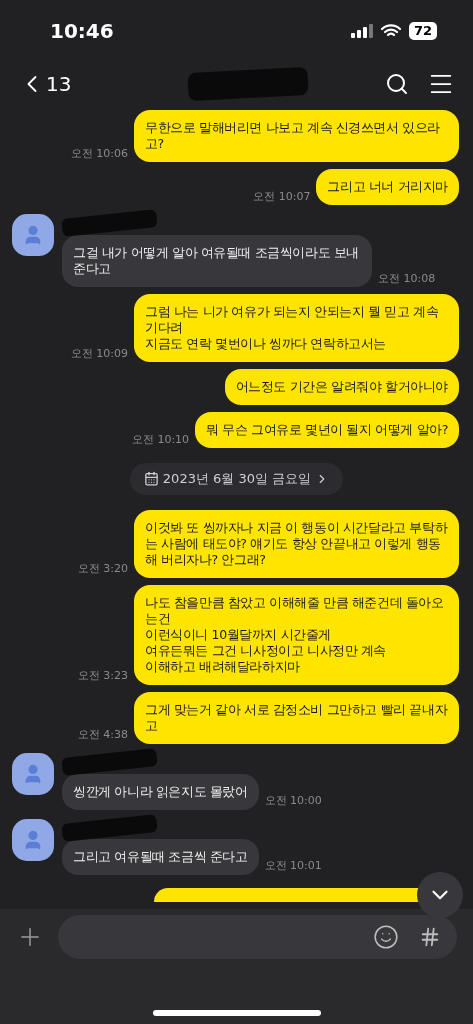 This screenshot has height=1024, width=473. I want to click on sent-message-bubble: 그게 맞는거 같아 서로 감정소비 그만하고 빨리 끝내자고, so click(296, 717).